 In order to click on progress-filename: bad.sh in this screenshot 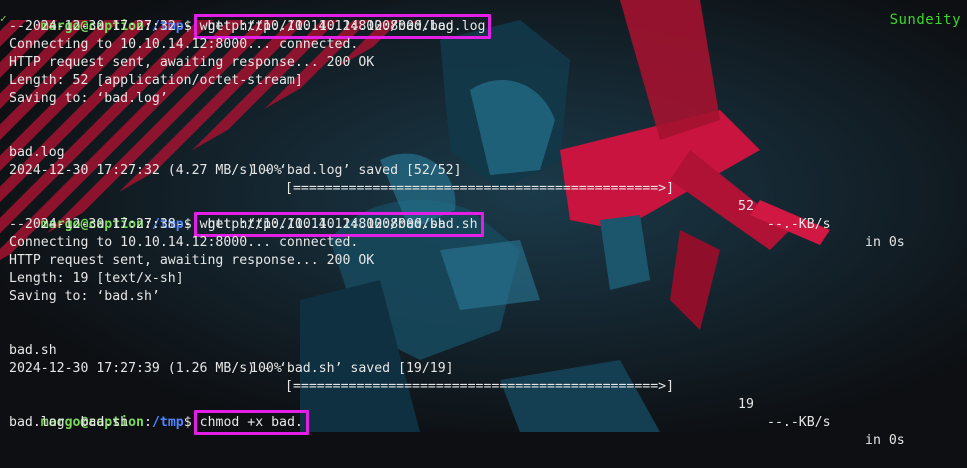, I will do `click(33, 350)`.